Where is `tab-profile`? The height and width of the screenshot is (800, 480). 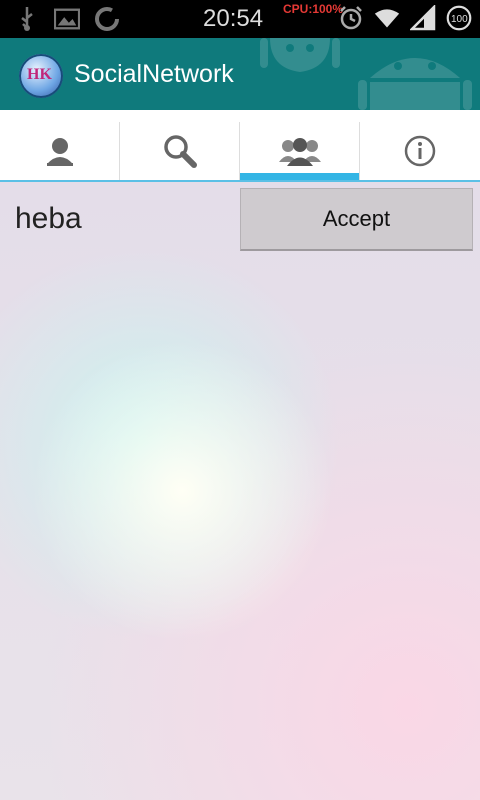
tab-profile is located at coordinates (60, 151).